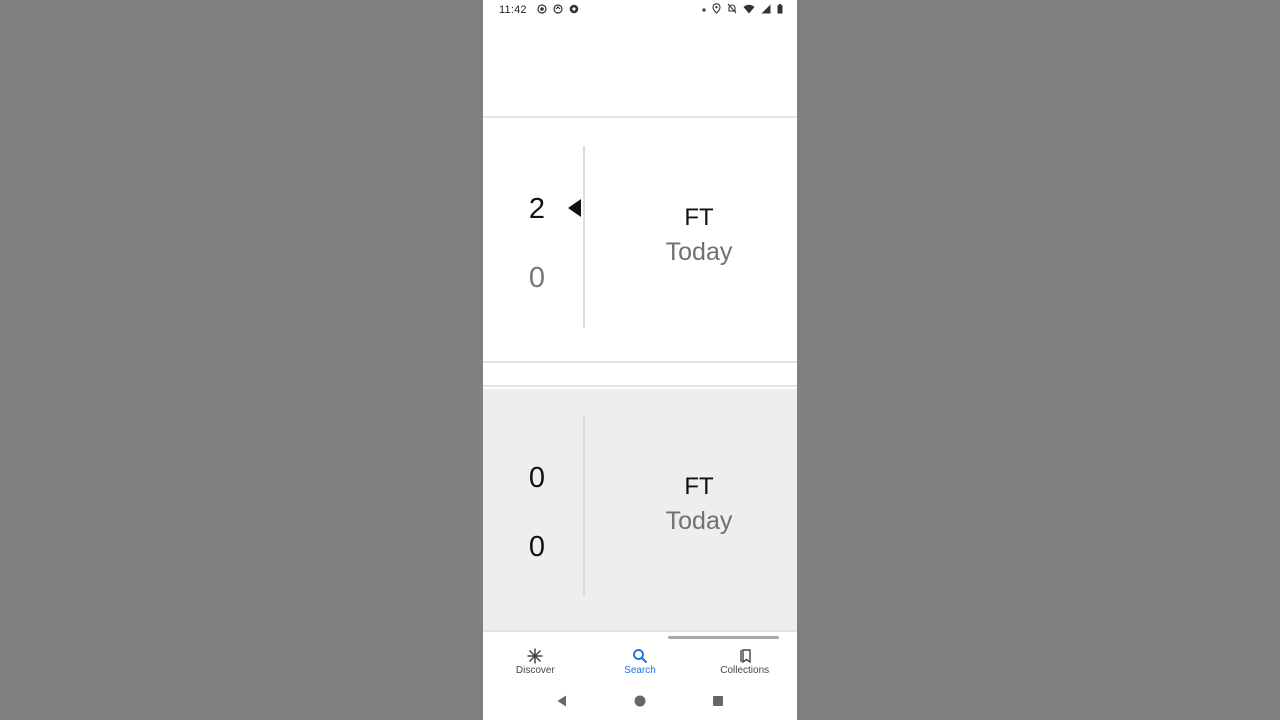  Describe the element at coordinates (640, 376) in the screenshot. I see `card-separator` at that location.